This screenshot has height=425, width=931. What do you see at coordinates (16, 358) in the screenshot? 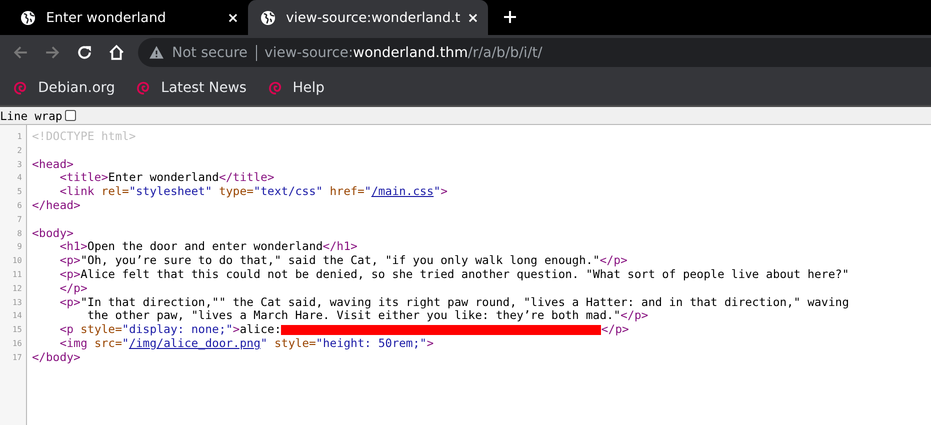
I see `line-number: 17` at bounding box center [16, 358].